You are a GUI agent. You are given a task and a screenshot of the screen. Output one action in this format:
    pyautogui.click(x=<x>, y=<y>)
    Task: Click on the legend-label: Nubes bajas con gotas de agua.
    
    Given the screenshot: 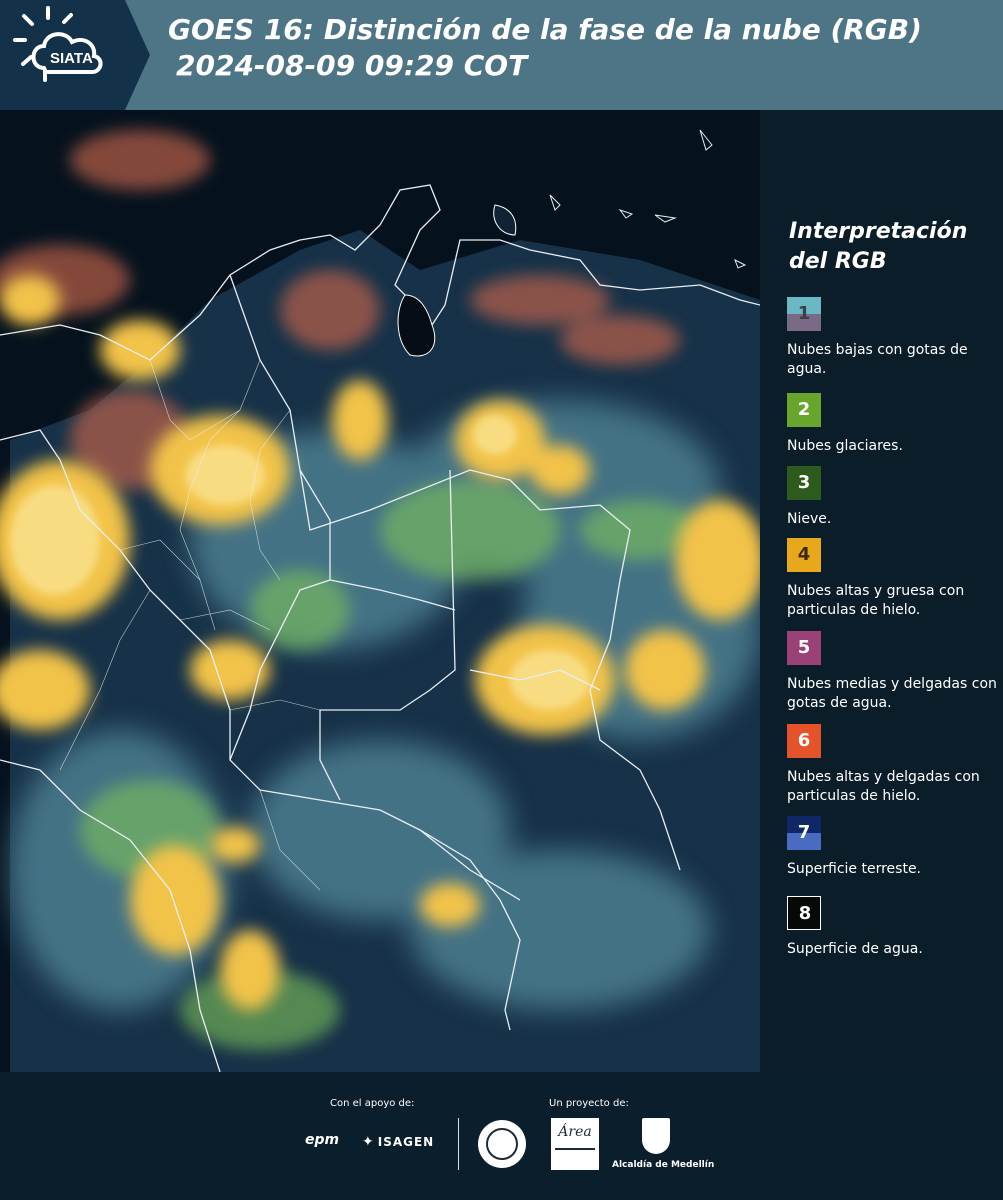 What is the action you would take?
    pyautogui.click(x=877, y=359)
    